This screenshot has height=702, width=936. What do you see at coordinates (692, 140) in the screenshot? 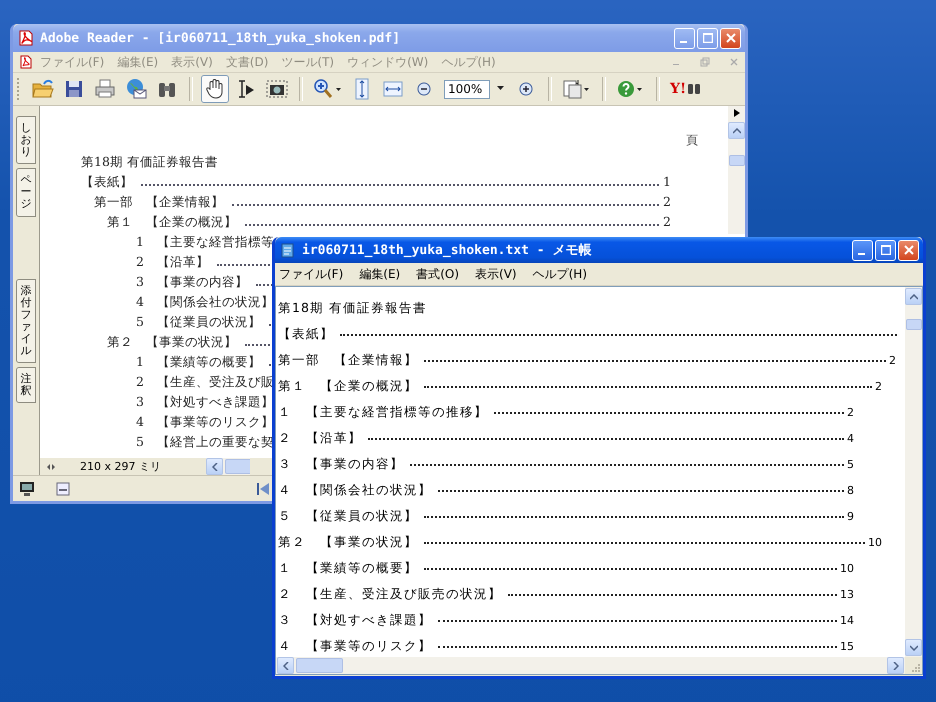
I see `page-header: 頁` at bounding box center [692, 140].